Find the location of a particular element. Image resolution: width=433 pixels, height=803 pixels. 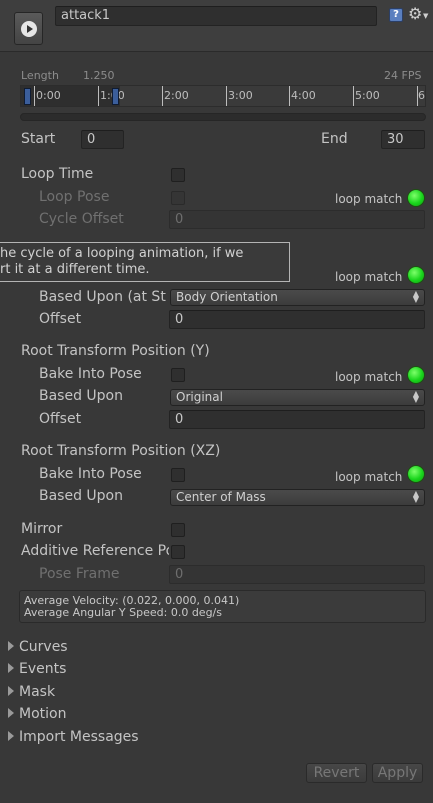

position-y-offset-label: Offset is located at coordinates (60, 419).